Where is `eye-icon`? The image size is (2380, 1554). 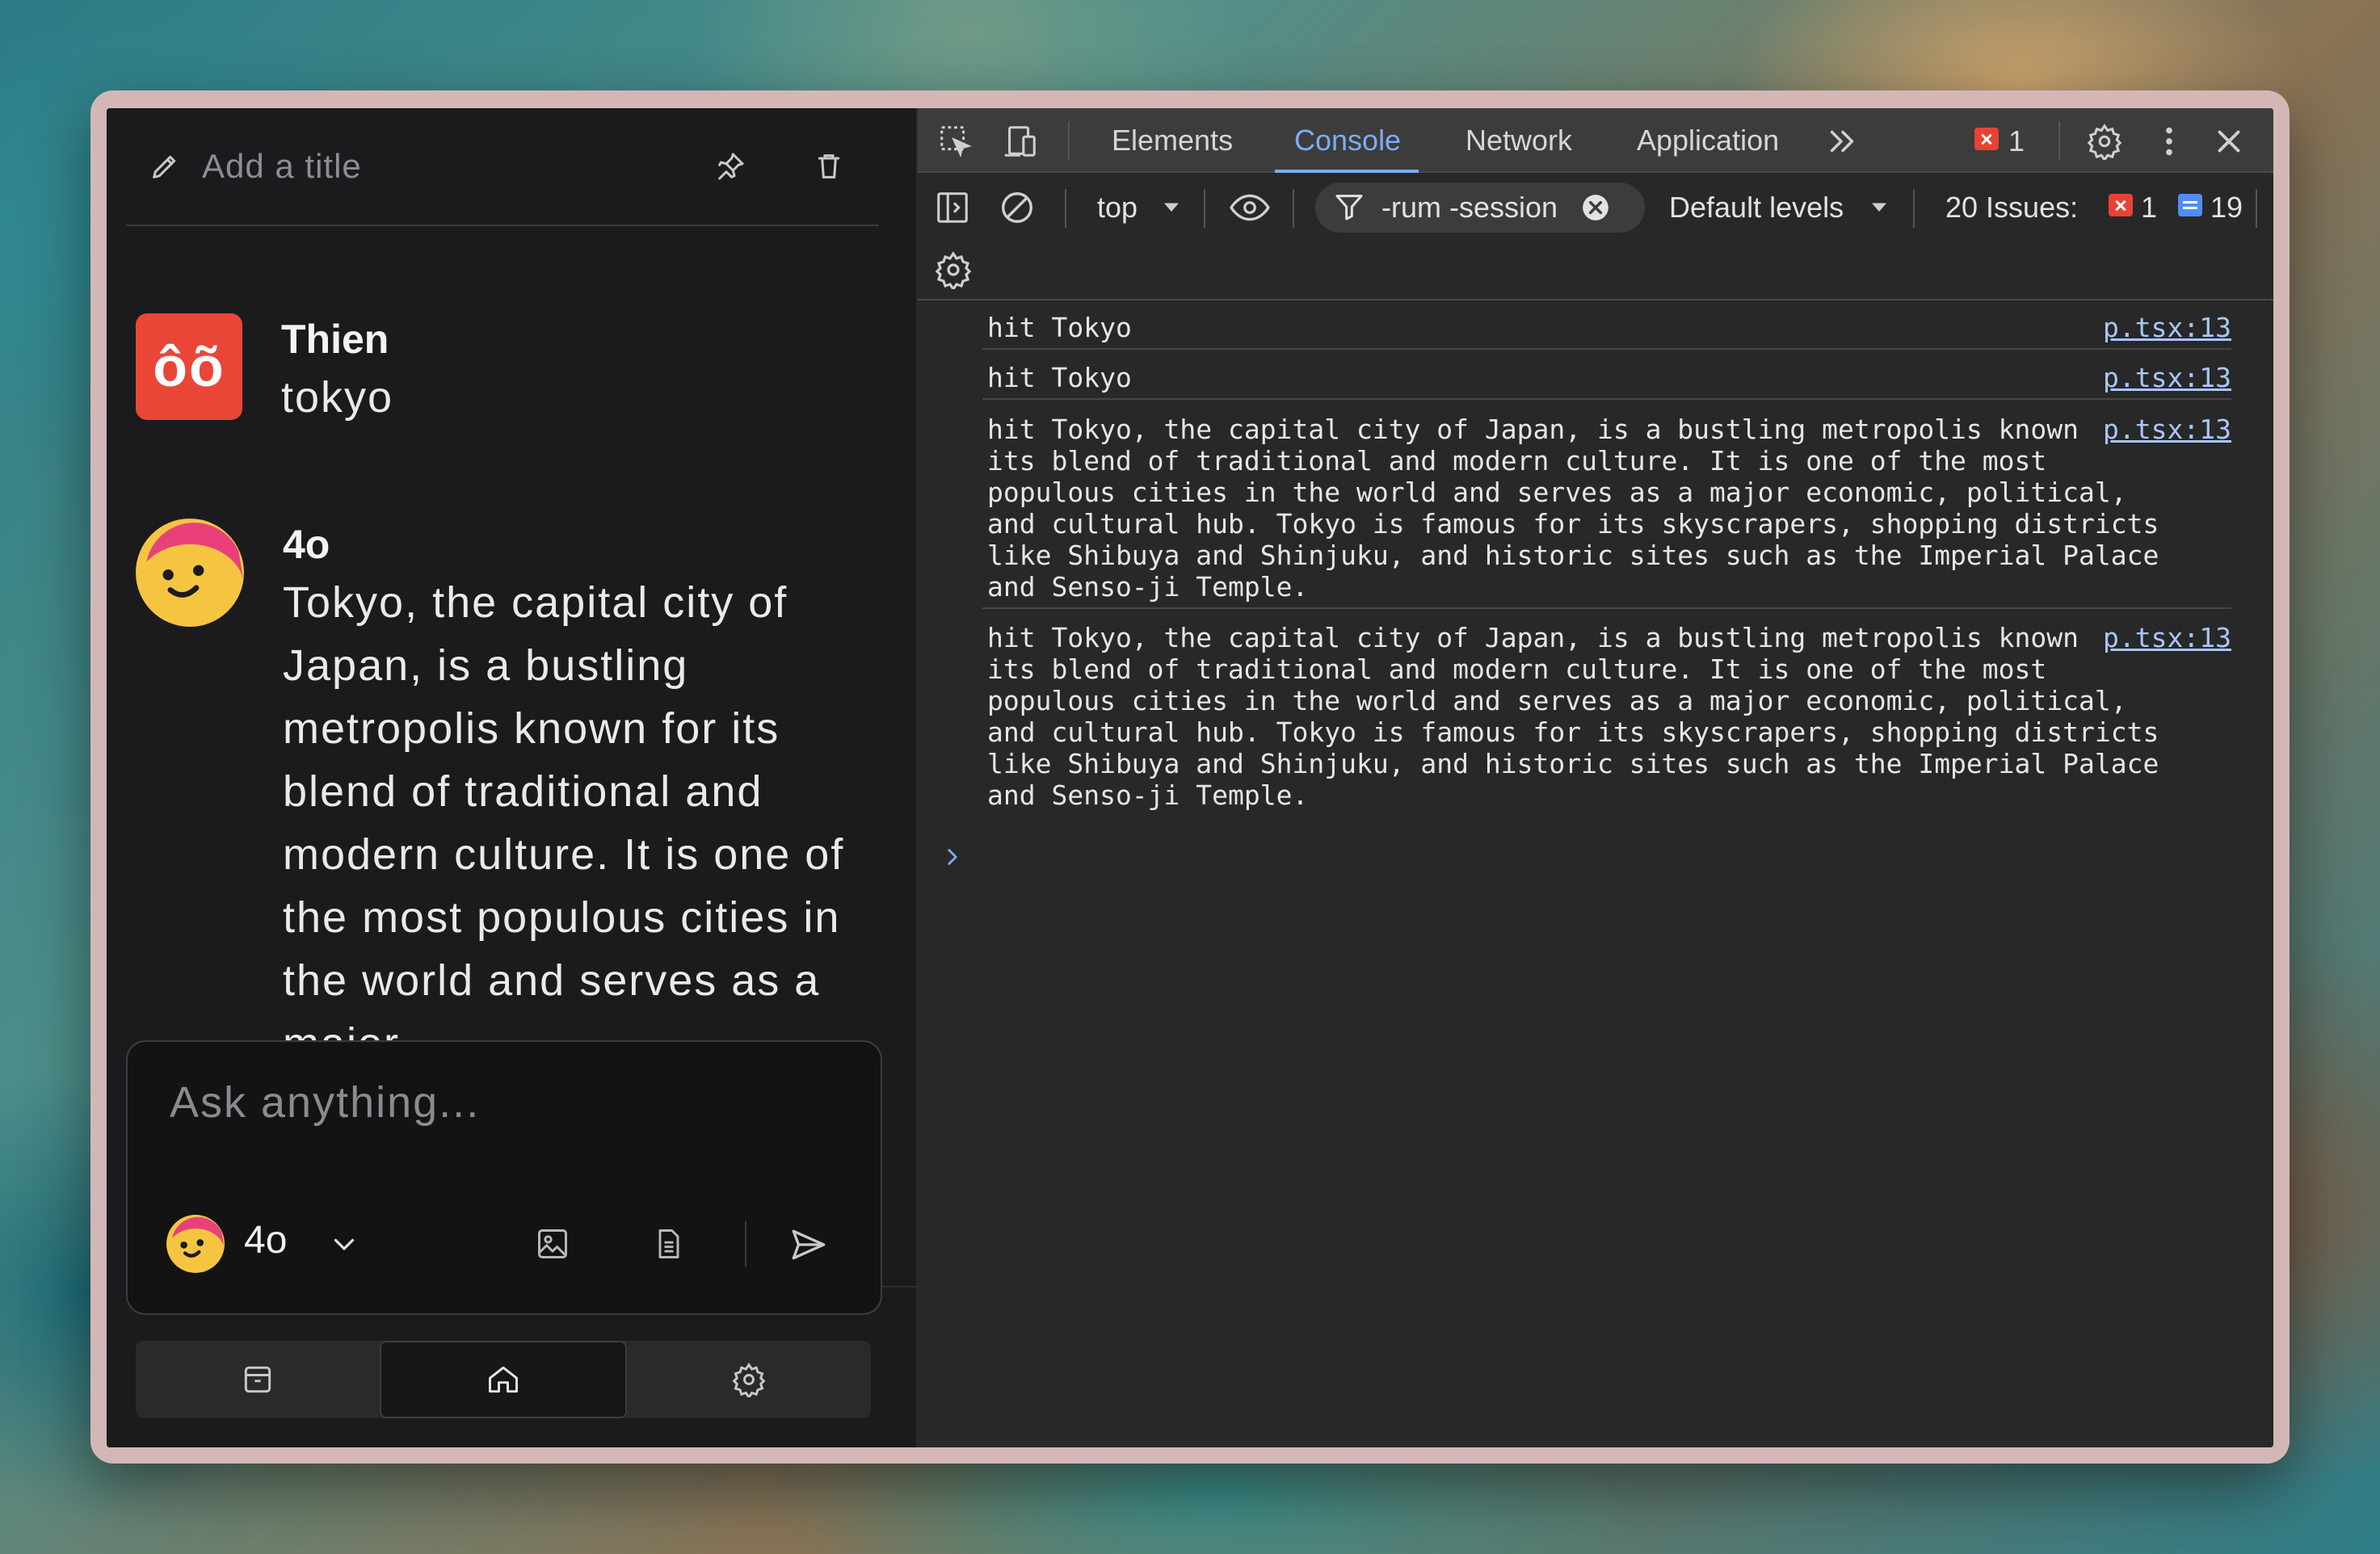 eye-icon is located at coordinates (1250, 208).